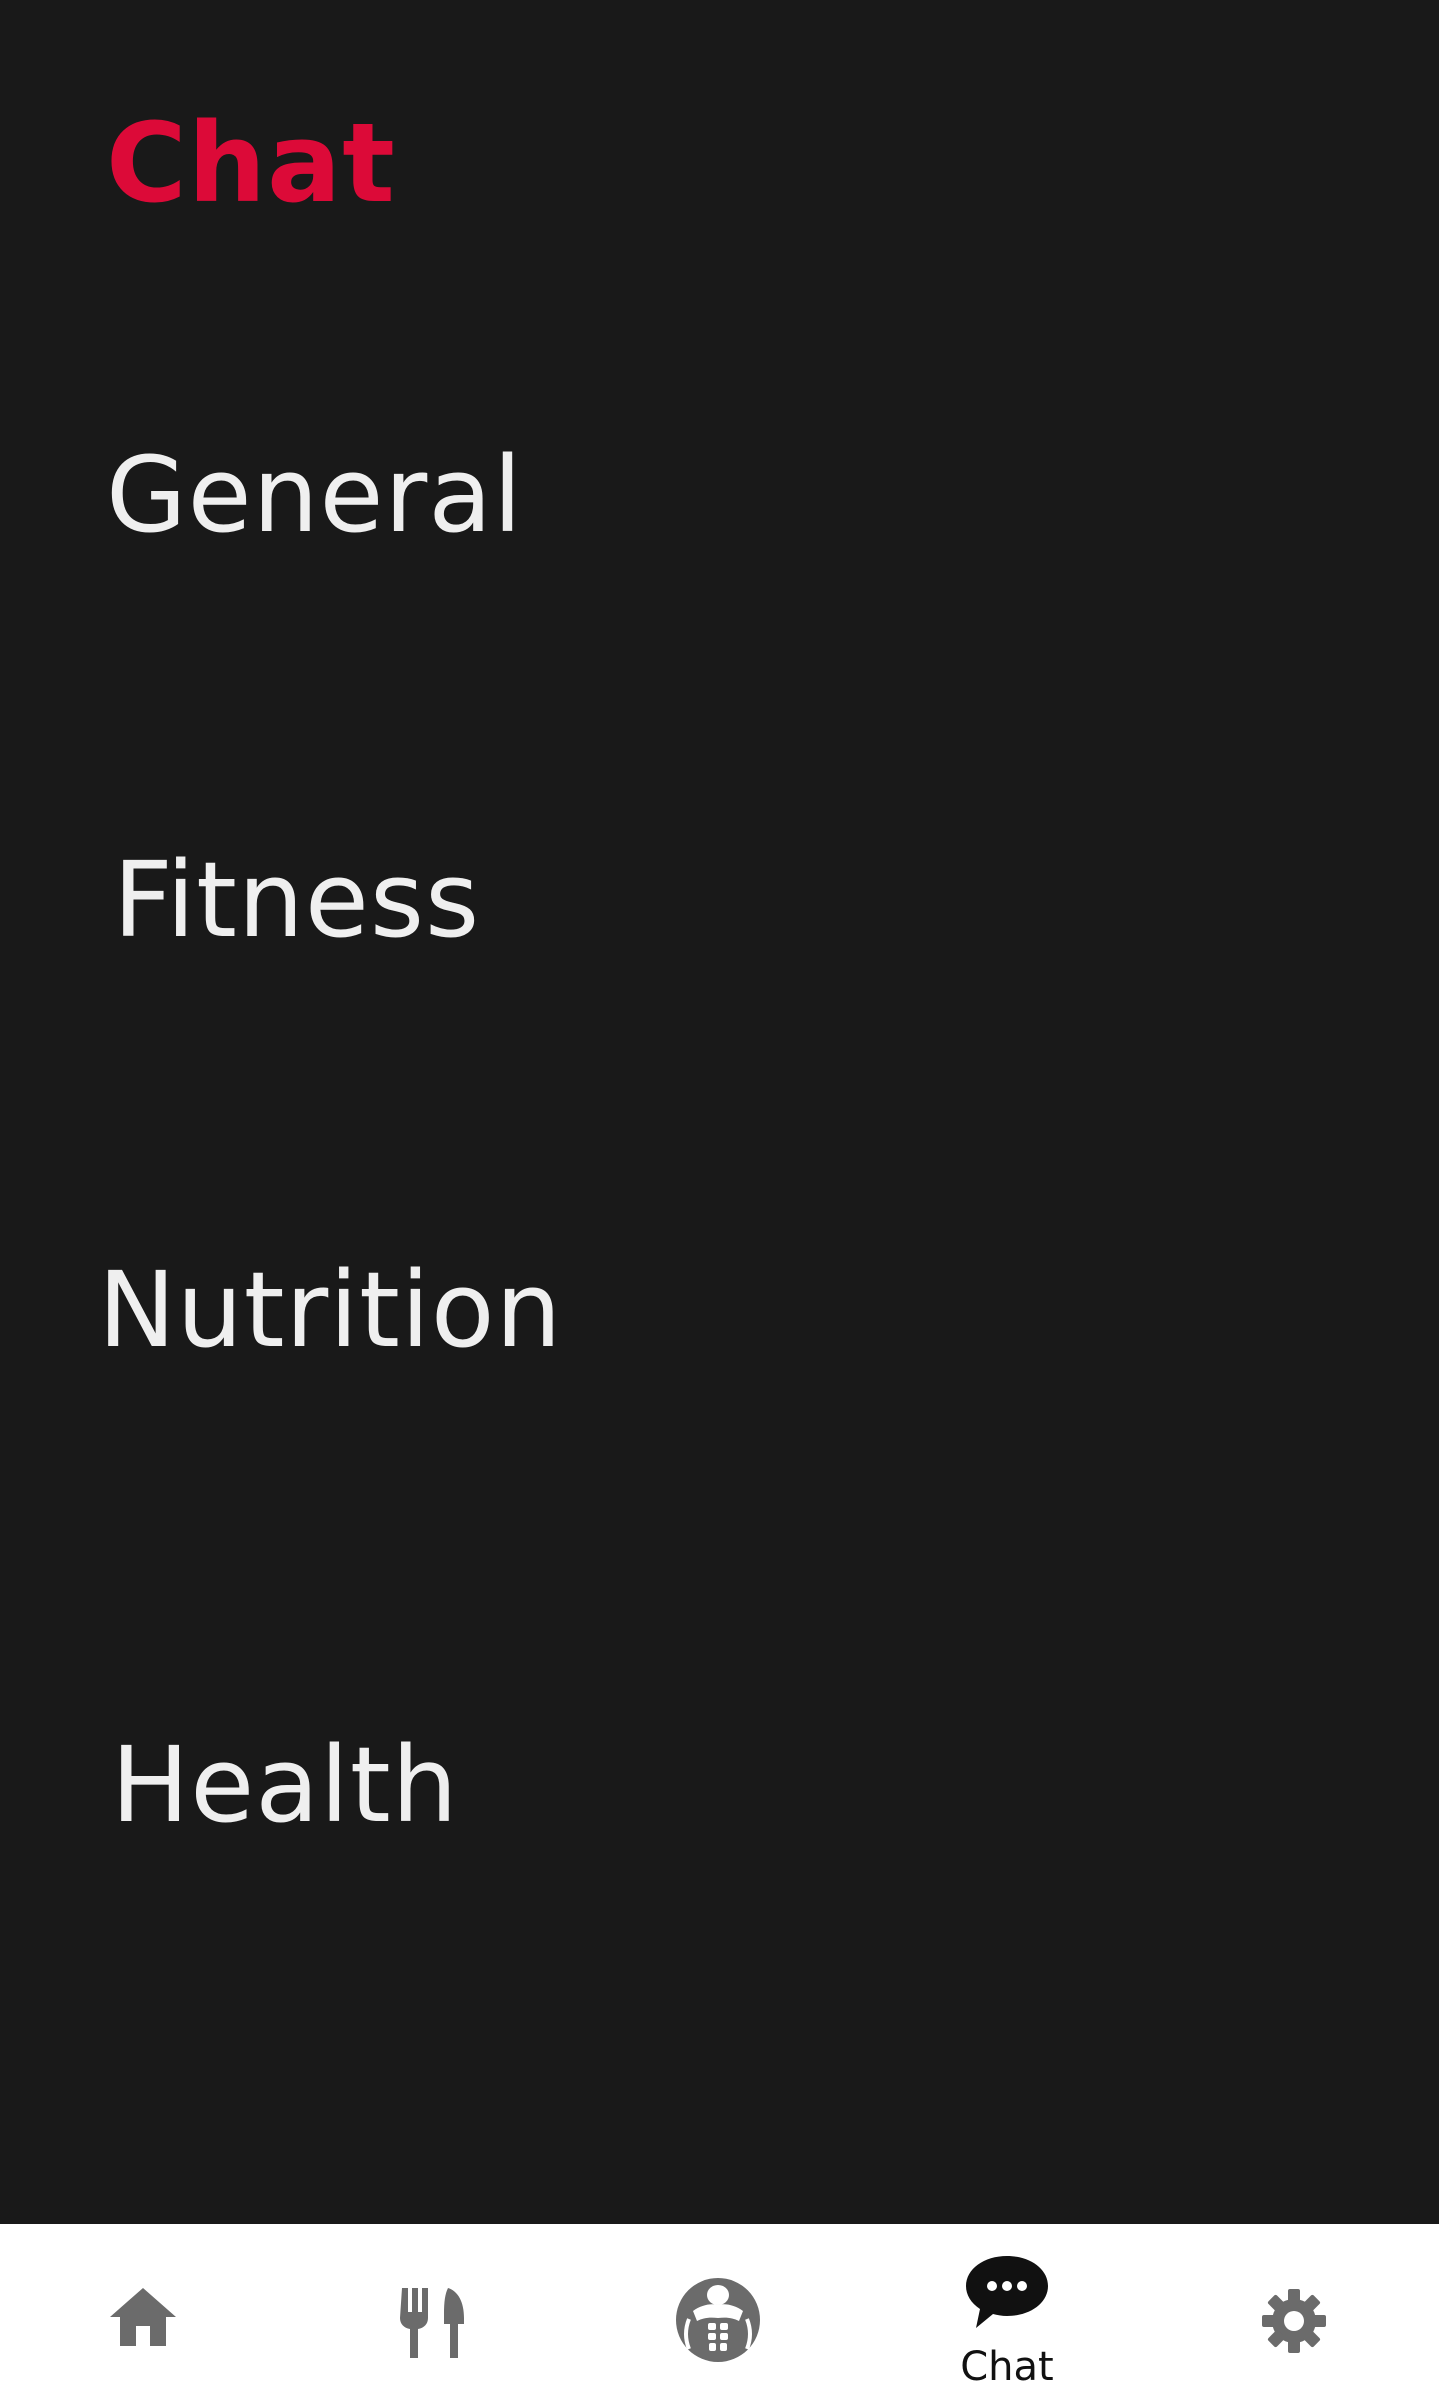  What do you see at coordinates (285, 1785) in the screenshot?
I see `category-label: Health` at bounding box center [285, 1785].